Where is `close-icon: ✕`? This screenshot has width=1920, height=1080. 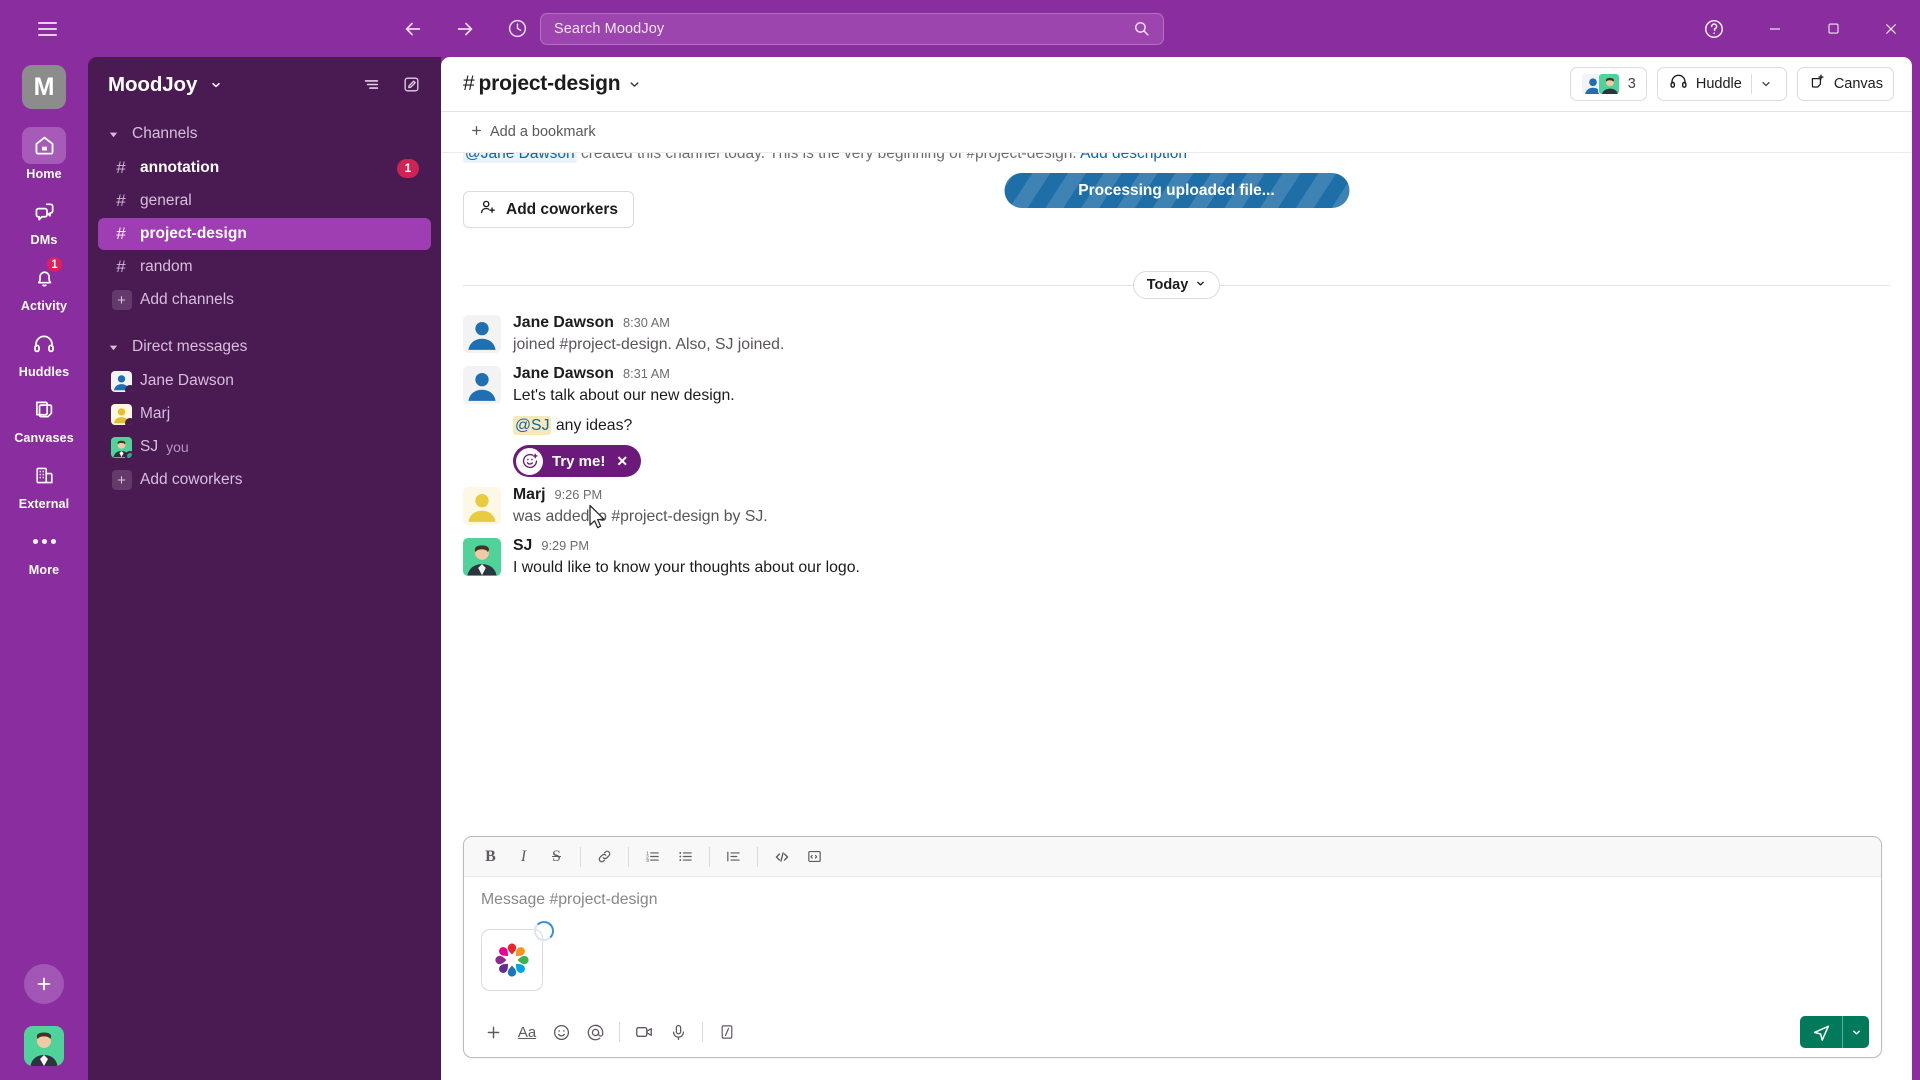
close-icon: ✕ is located at coordinates (622, 461).